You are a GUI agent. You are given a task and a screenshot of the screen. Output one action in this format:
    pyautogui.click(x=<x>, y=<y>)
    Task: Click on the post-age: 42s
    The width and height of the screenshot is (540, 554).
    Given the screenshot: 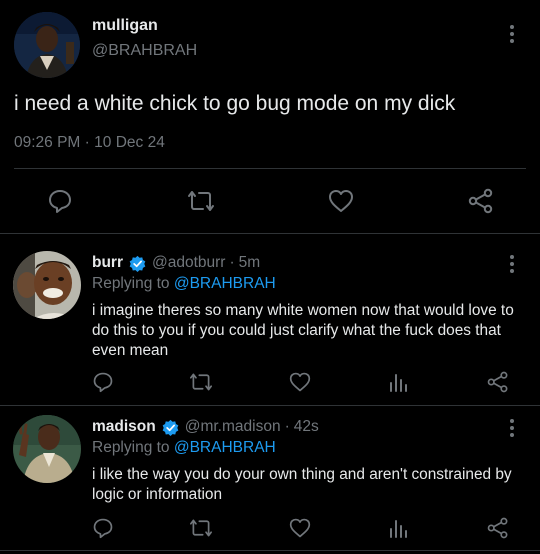 What is the action you would take?
    pyautogui.click(x=306, y=427)
    